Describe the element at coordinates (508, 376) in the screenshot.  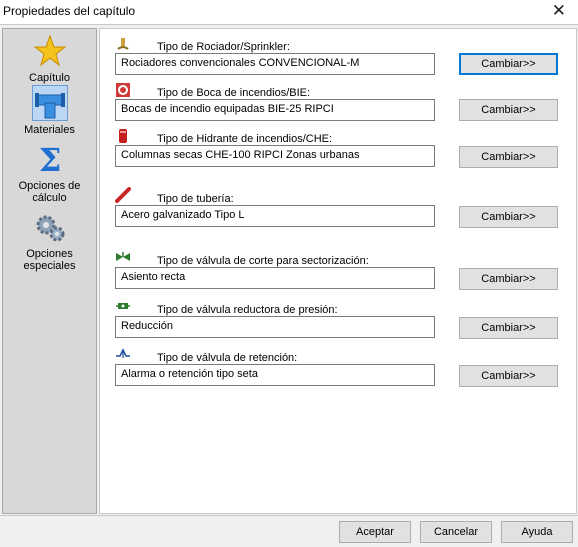
I see `change-check-valve-button: Cambiar>>` at that location.